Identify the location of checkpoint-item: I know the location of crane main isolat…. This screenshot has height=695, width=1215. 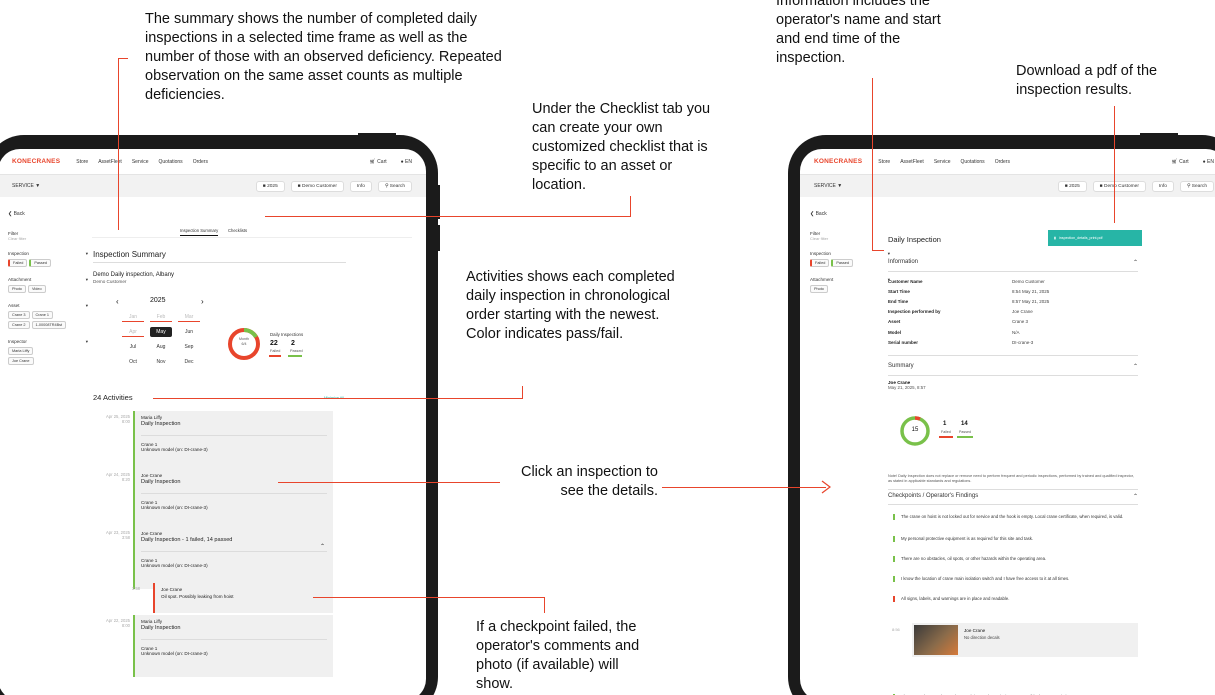
(1015, 579).